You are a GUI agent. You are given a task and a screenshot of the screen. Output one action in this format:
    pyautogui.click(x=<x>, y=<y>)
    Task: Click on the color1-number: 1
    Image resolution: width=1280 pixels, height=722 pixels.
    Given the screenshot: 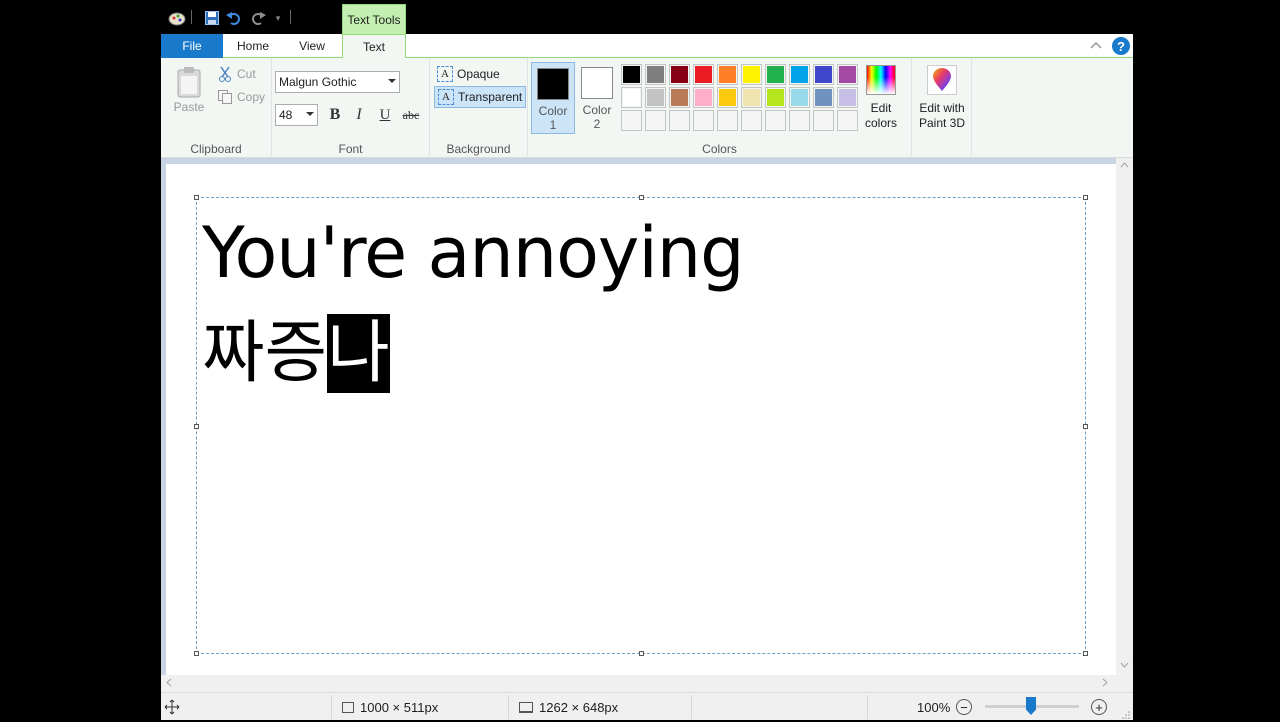 What is the action you would take?
    pyautogui.click(x=553, y=125)
    